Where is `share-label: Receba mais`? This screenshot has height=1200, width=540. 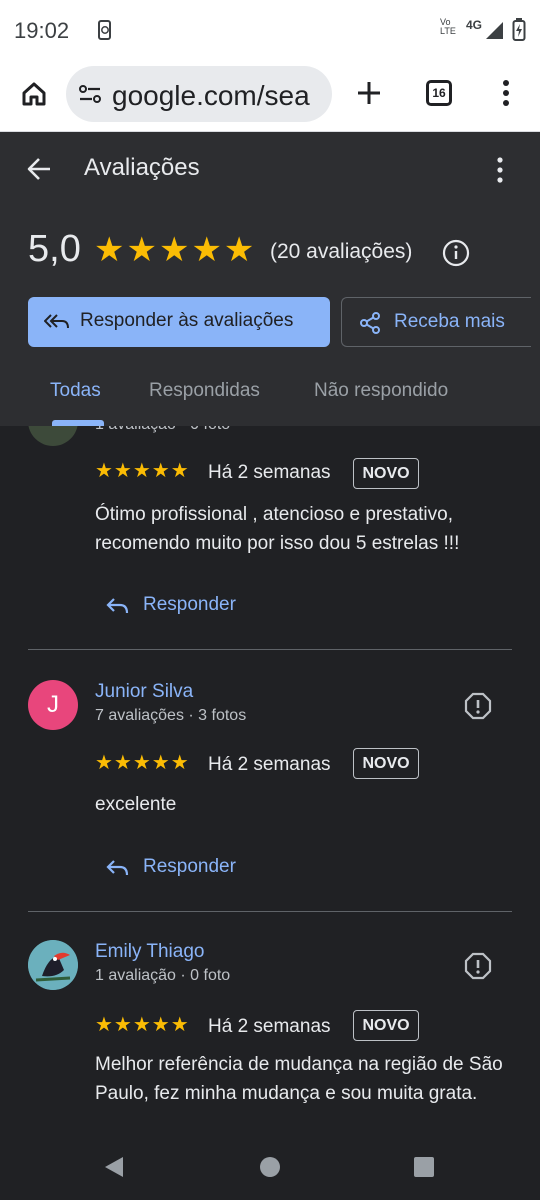 share-label: Receba mais is located at coordinates (449, 321).